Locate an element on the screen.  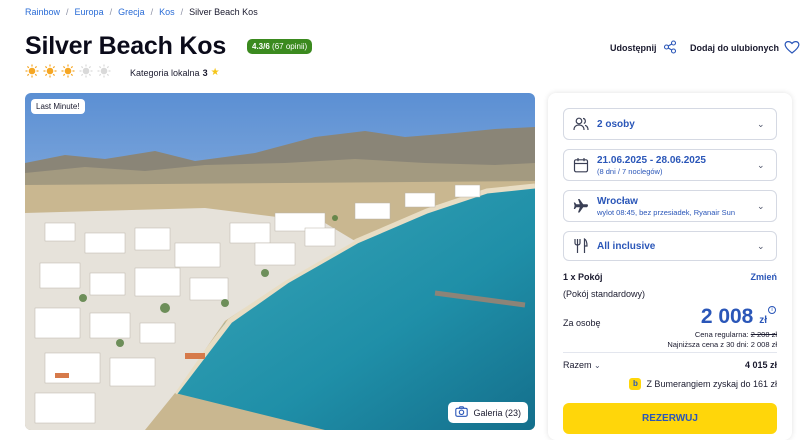
rating-badge: 4.3/6 (67 opinii) is located at coordinates (280, 46).